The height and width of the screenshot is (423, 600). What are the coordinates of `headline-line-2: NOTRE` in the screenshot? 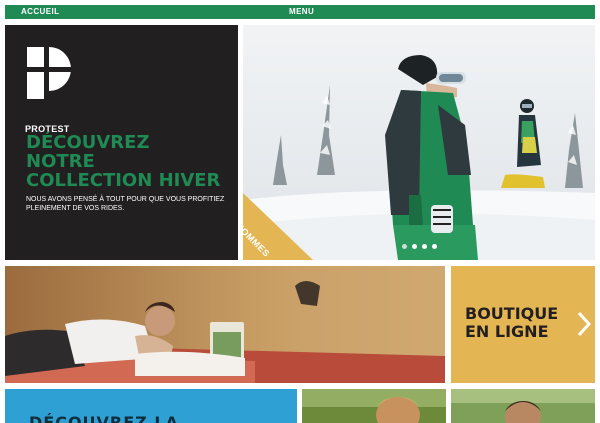 It's located at (60, 161).